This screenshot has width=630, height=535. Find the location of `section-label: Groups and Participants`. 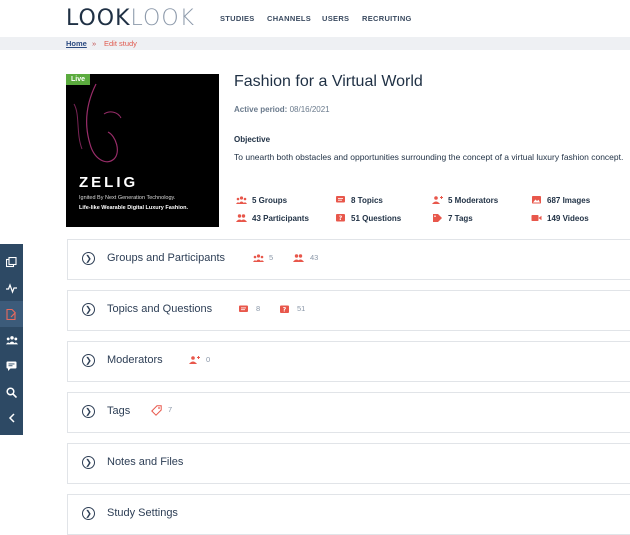

section-label: Groups and Participants is located at coordinates (166, 258).